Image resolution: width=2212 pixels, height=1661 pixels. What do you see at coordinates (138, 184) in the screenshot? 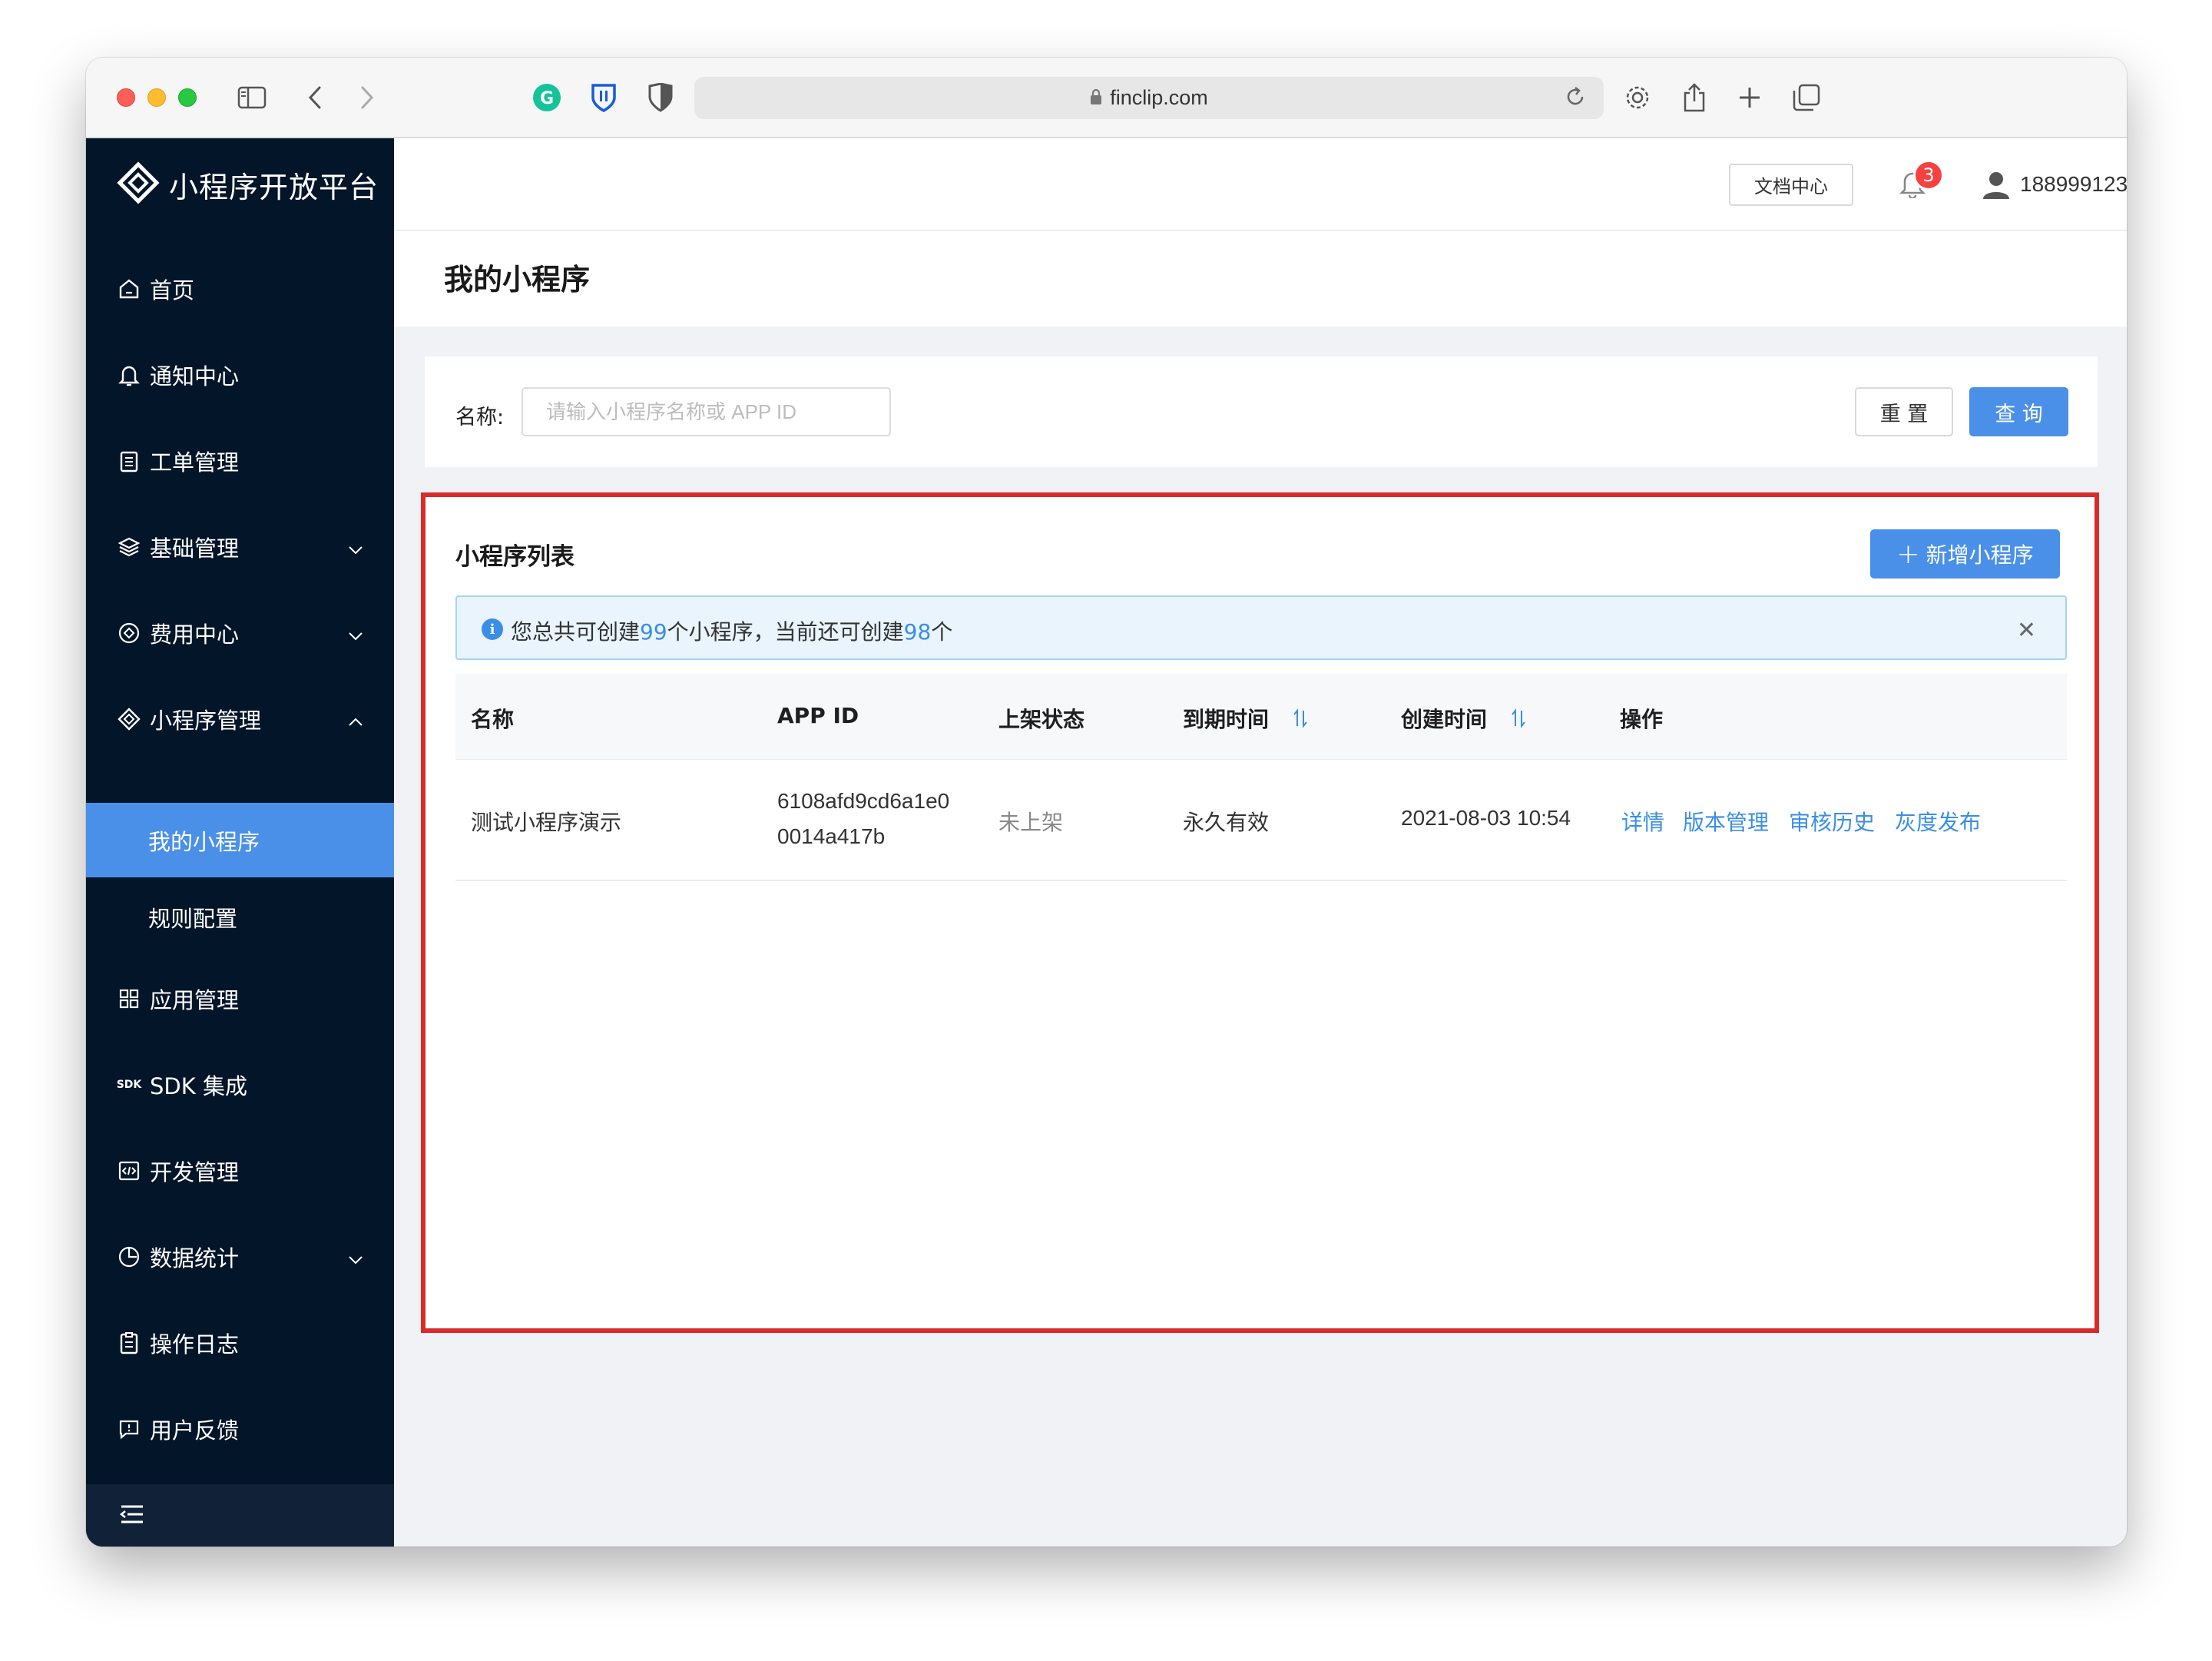
I see `logo-diamond-icon` at bounding box center [138, 184].